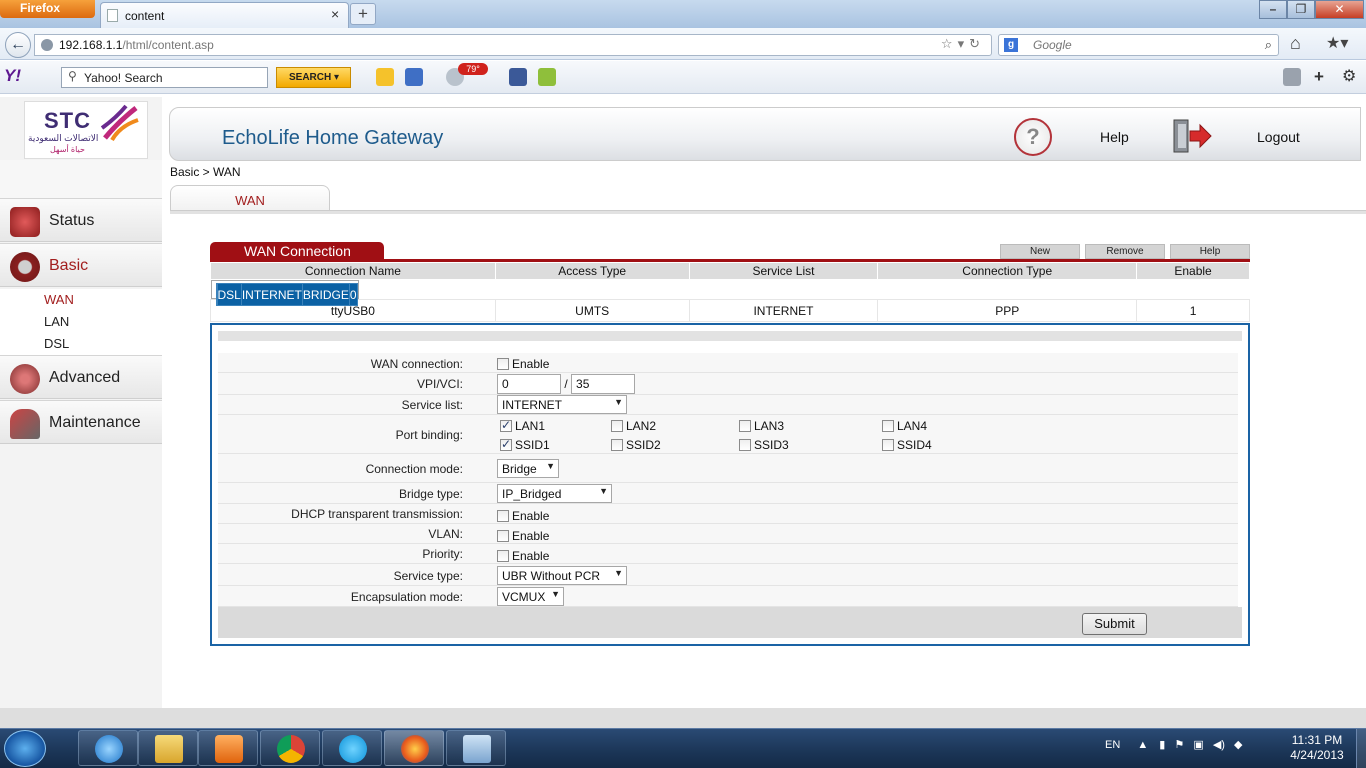  Describe the element at coordinates (888, 426) in the screenshot. I see `checkbox-lan4` at that location.